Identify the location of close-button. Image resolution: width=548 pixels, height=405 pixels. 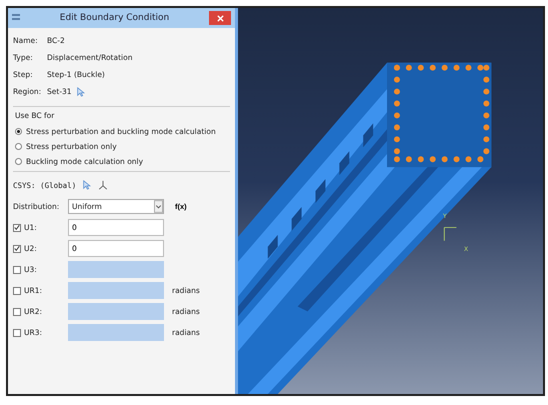
(220, 18).